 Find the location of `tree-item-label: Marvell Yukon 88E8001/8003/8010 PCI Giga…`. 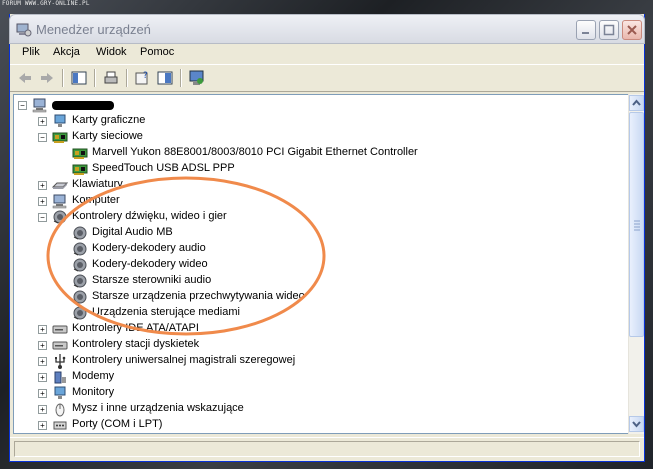

tree-item-label: Marvell Yukon 88E8001/8003/8010 PCI Giga… is located at coordinates (255, 152).